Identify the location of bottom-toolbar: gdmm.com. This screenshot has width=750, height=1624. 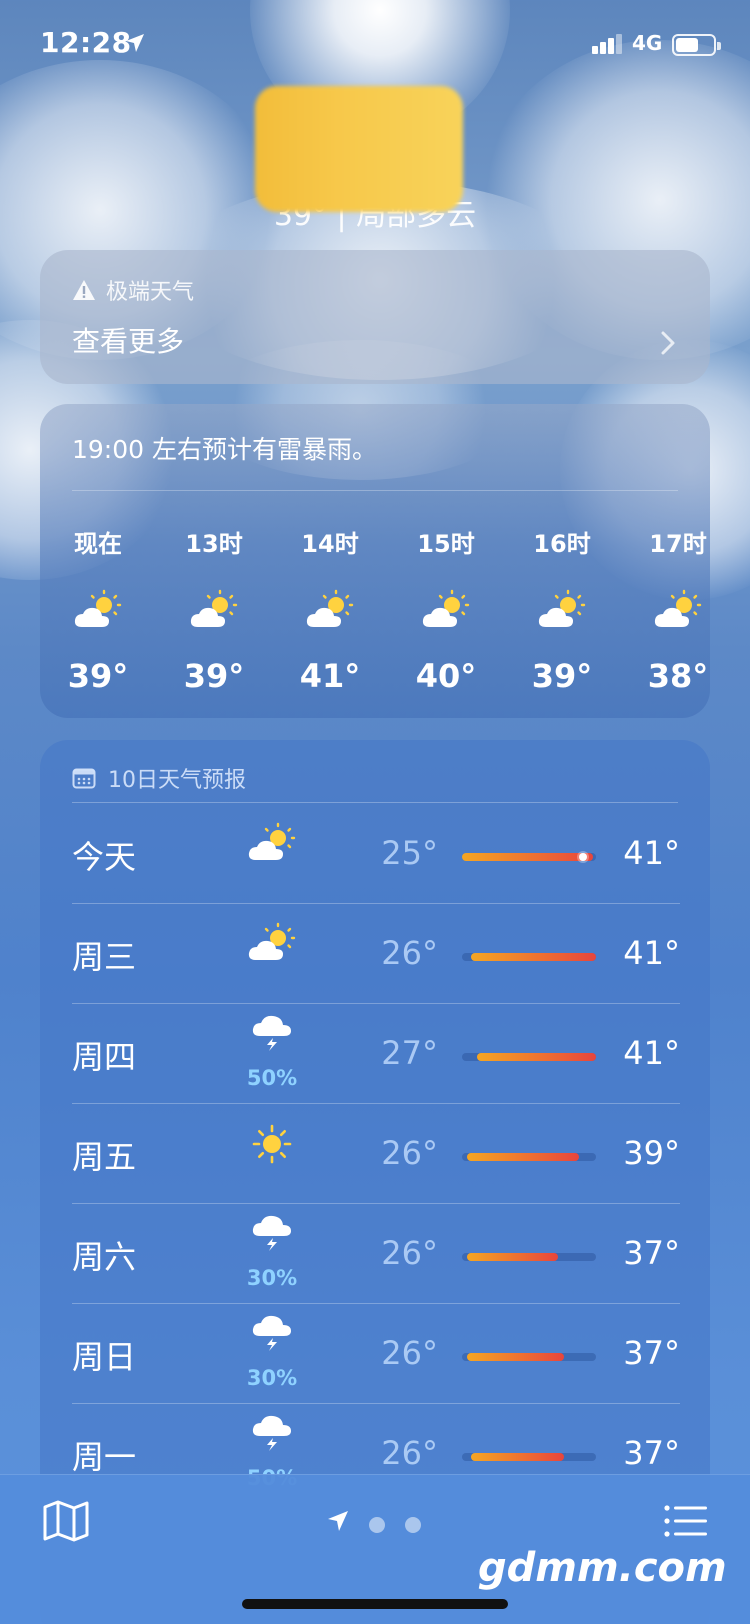
(375, 1549).